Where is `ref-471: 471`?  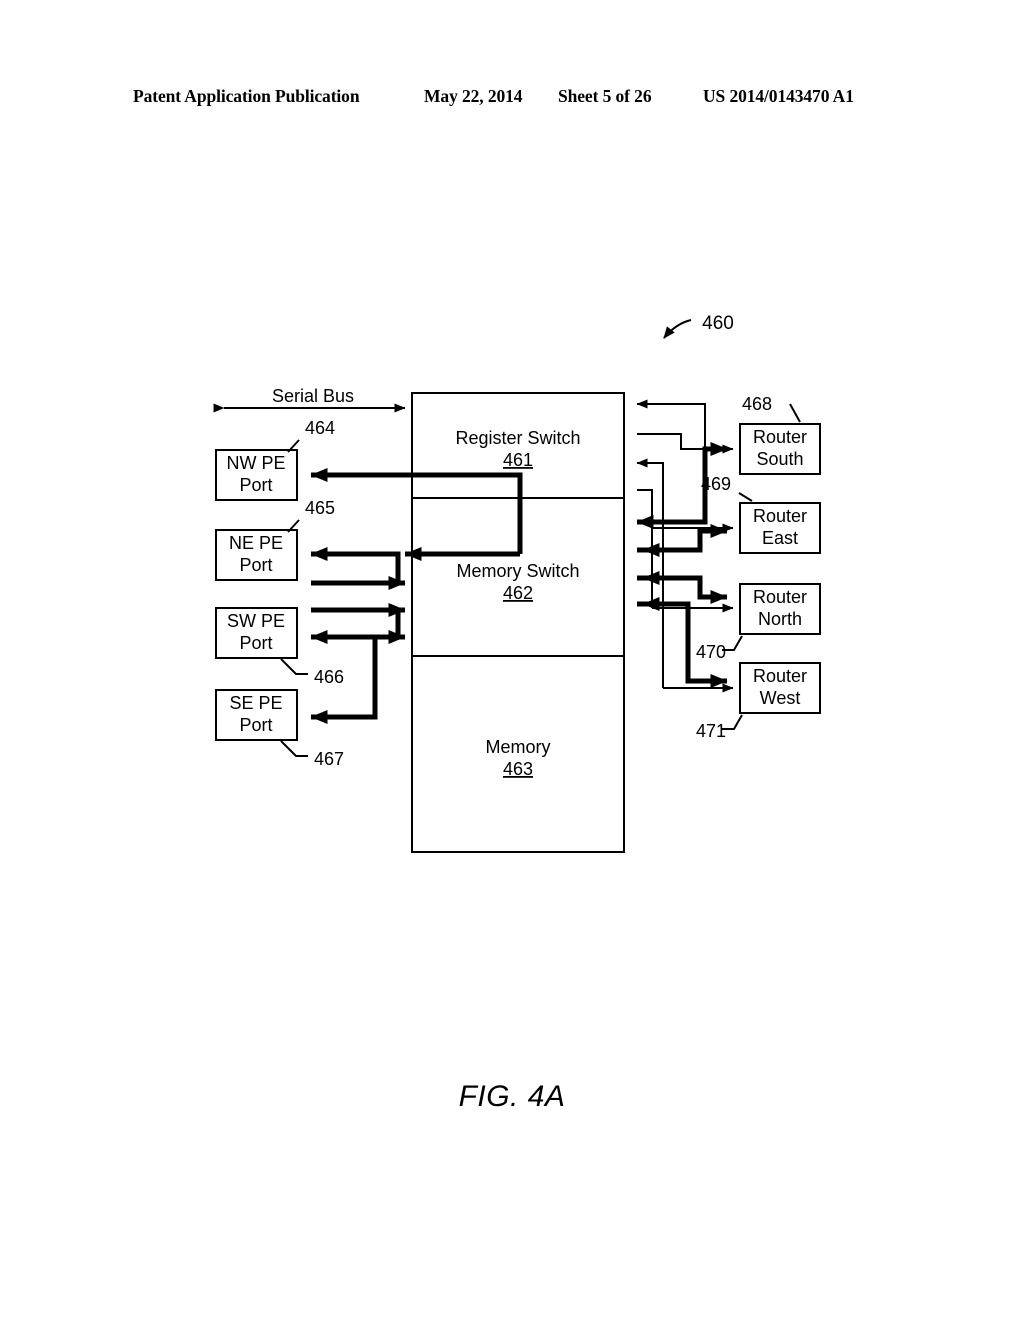
ref-471: 471 is located at coordinates (711, 731).